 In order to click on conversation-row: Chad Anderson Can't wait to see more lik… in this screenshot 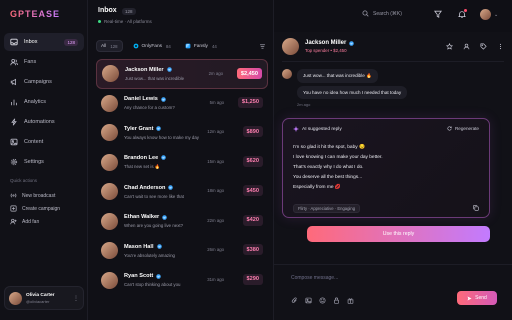, I will do `click(182, 192)`.